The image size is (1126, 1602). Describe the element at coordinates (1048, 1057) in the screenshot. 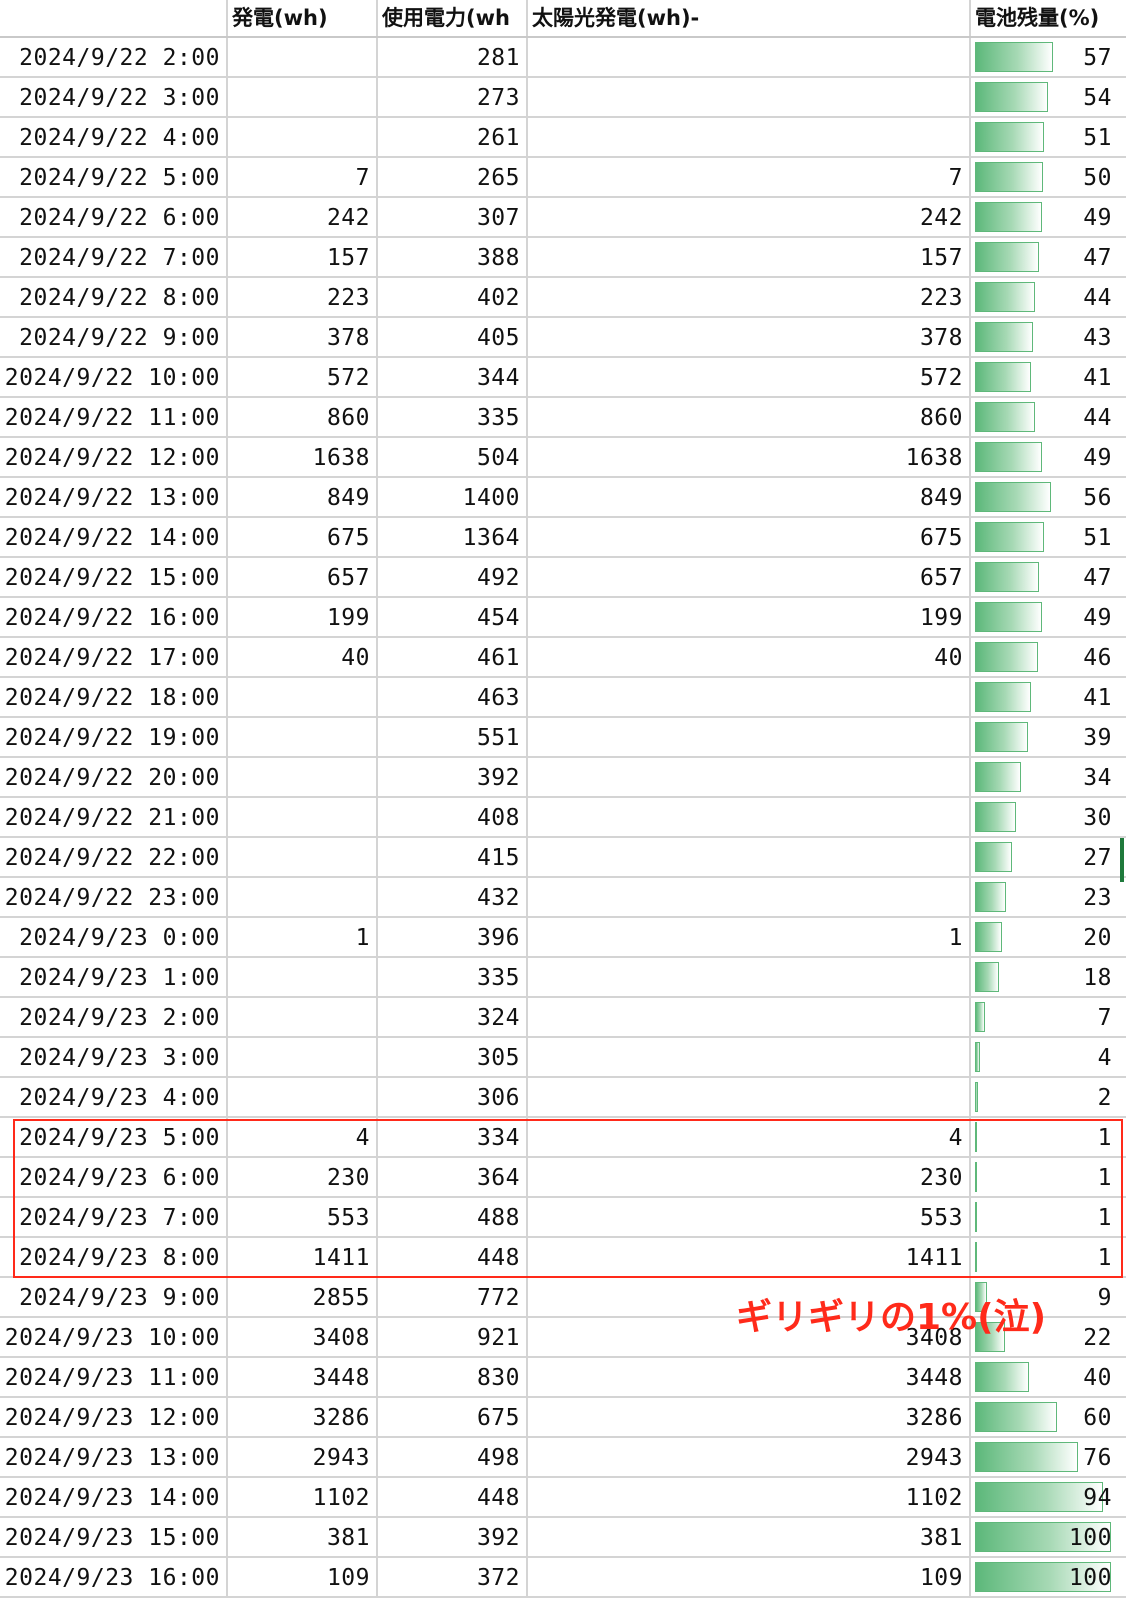

I see `cell-battery: 4` at that location.